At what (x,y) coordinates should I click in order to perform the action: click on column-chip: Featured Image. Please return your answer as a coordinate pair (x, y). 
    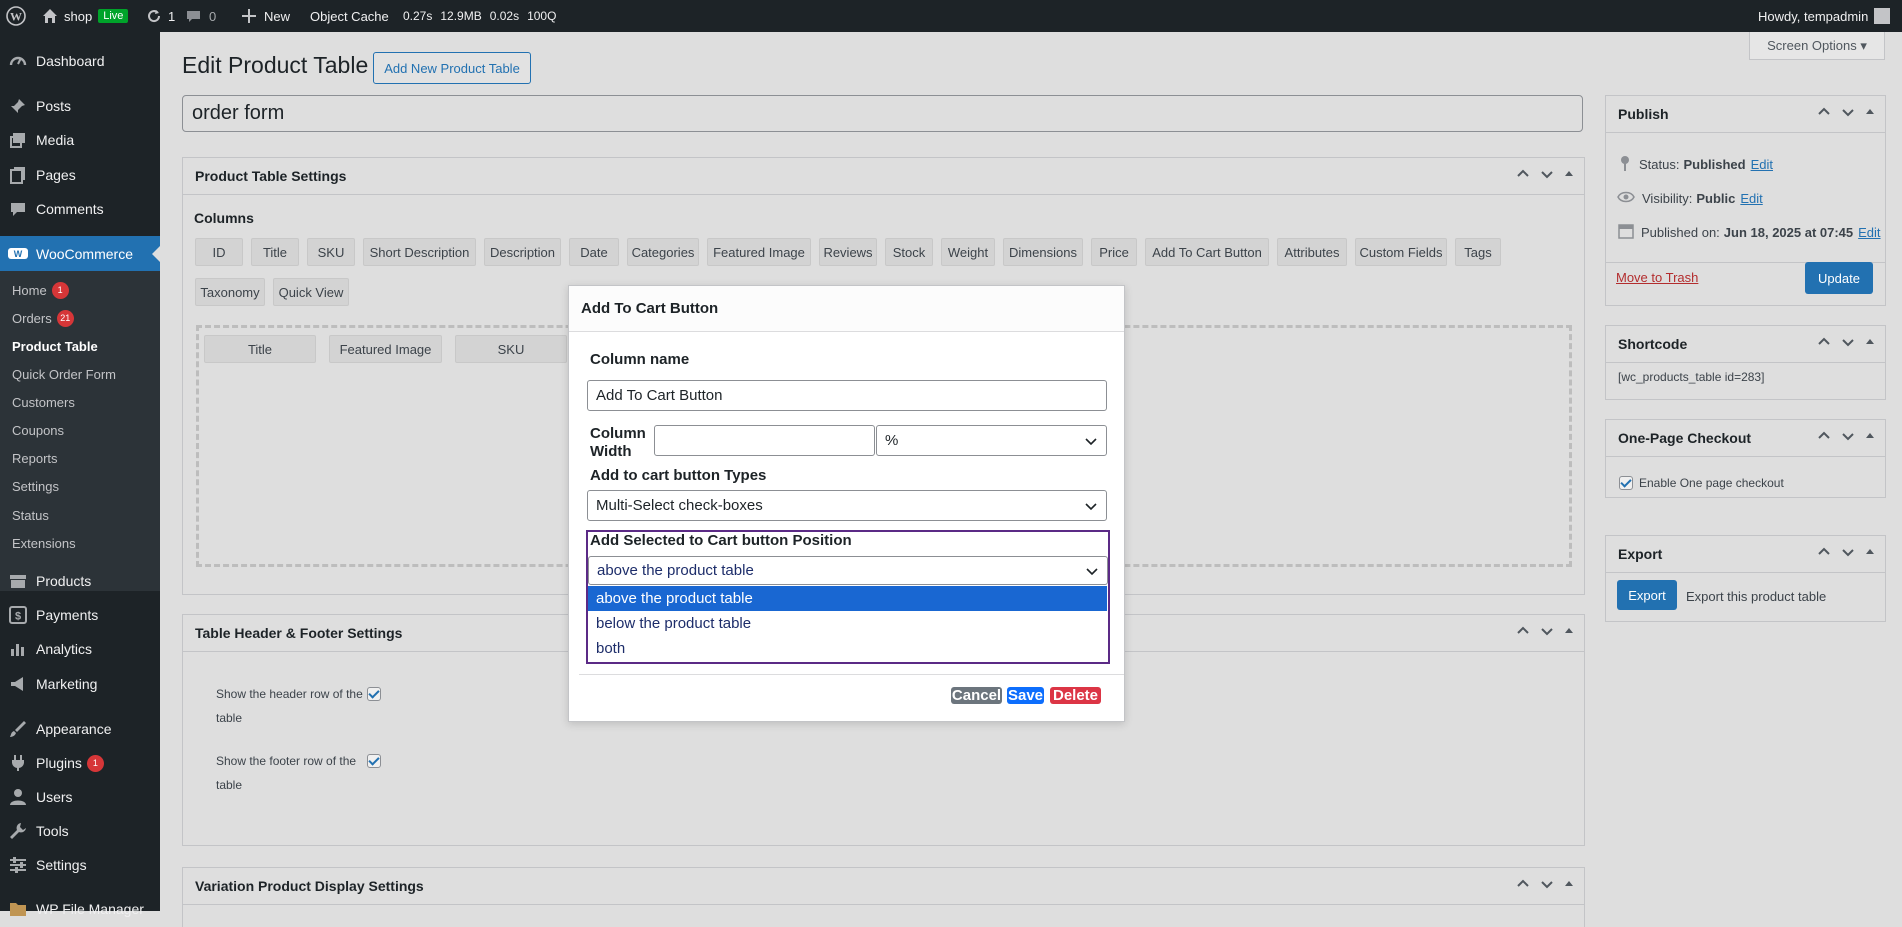
    Looking at the image, I should click on (759, 252).